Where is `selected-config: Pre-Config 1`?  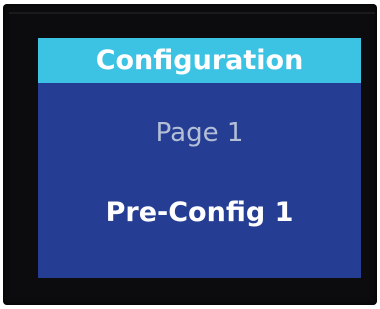
selected-config: Pre-Config 1 is located at coordinates (199, 212).